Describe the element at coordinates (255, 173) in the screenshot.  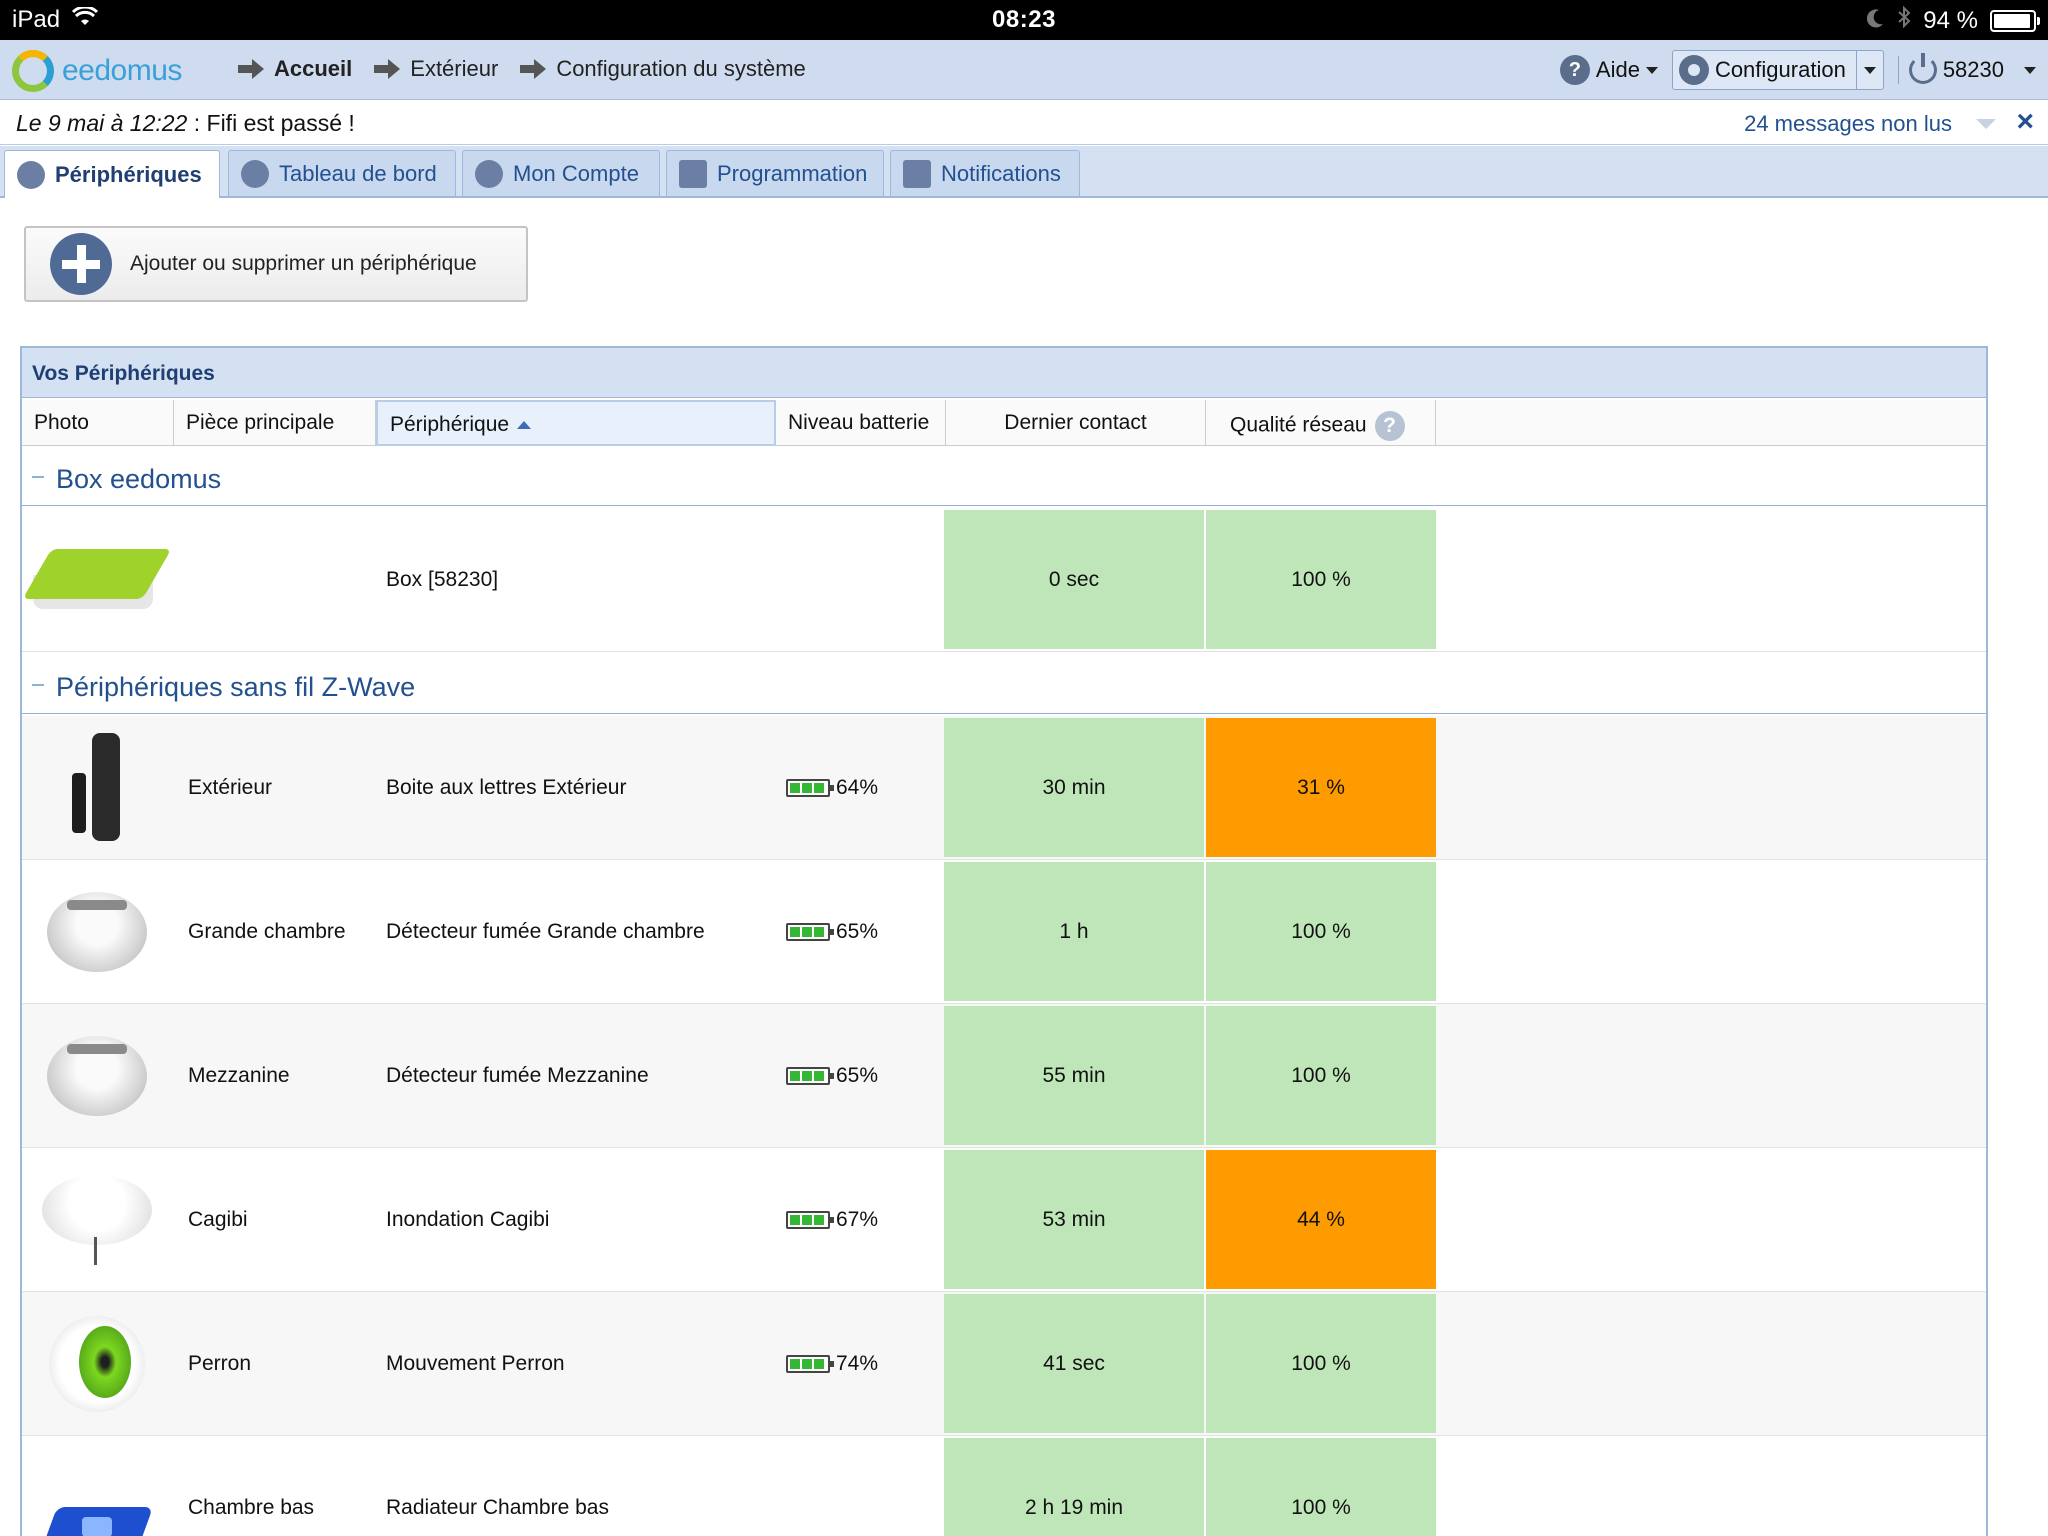
I see `dashboard-icon` at that location.